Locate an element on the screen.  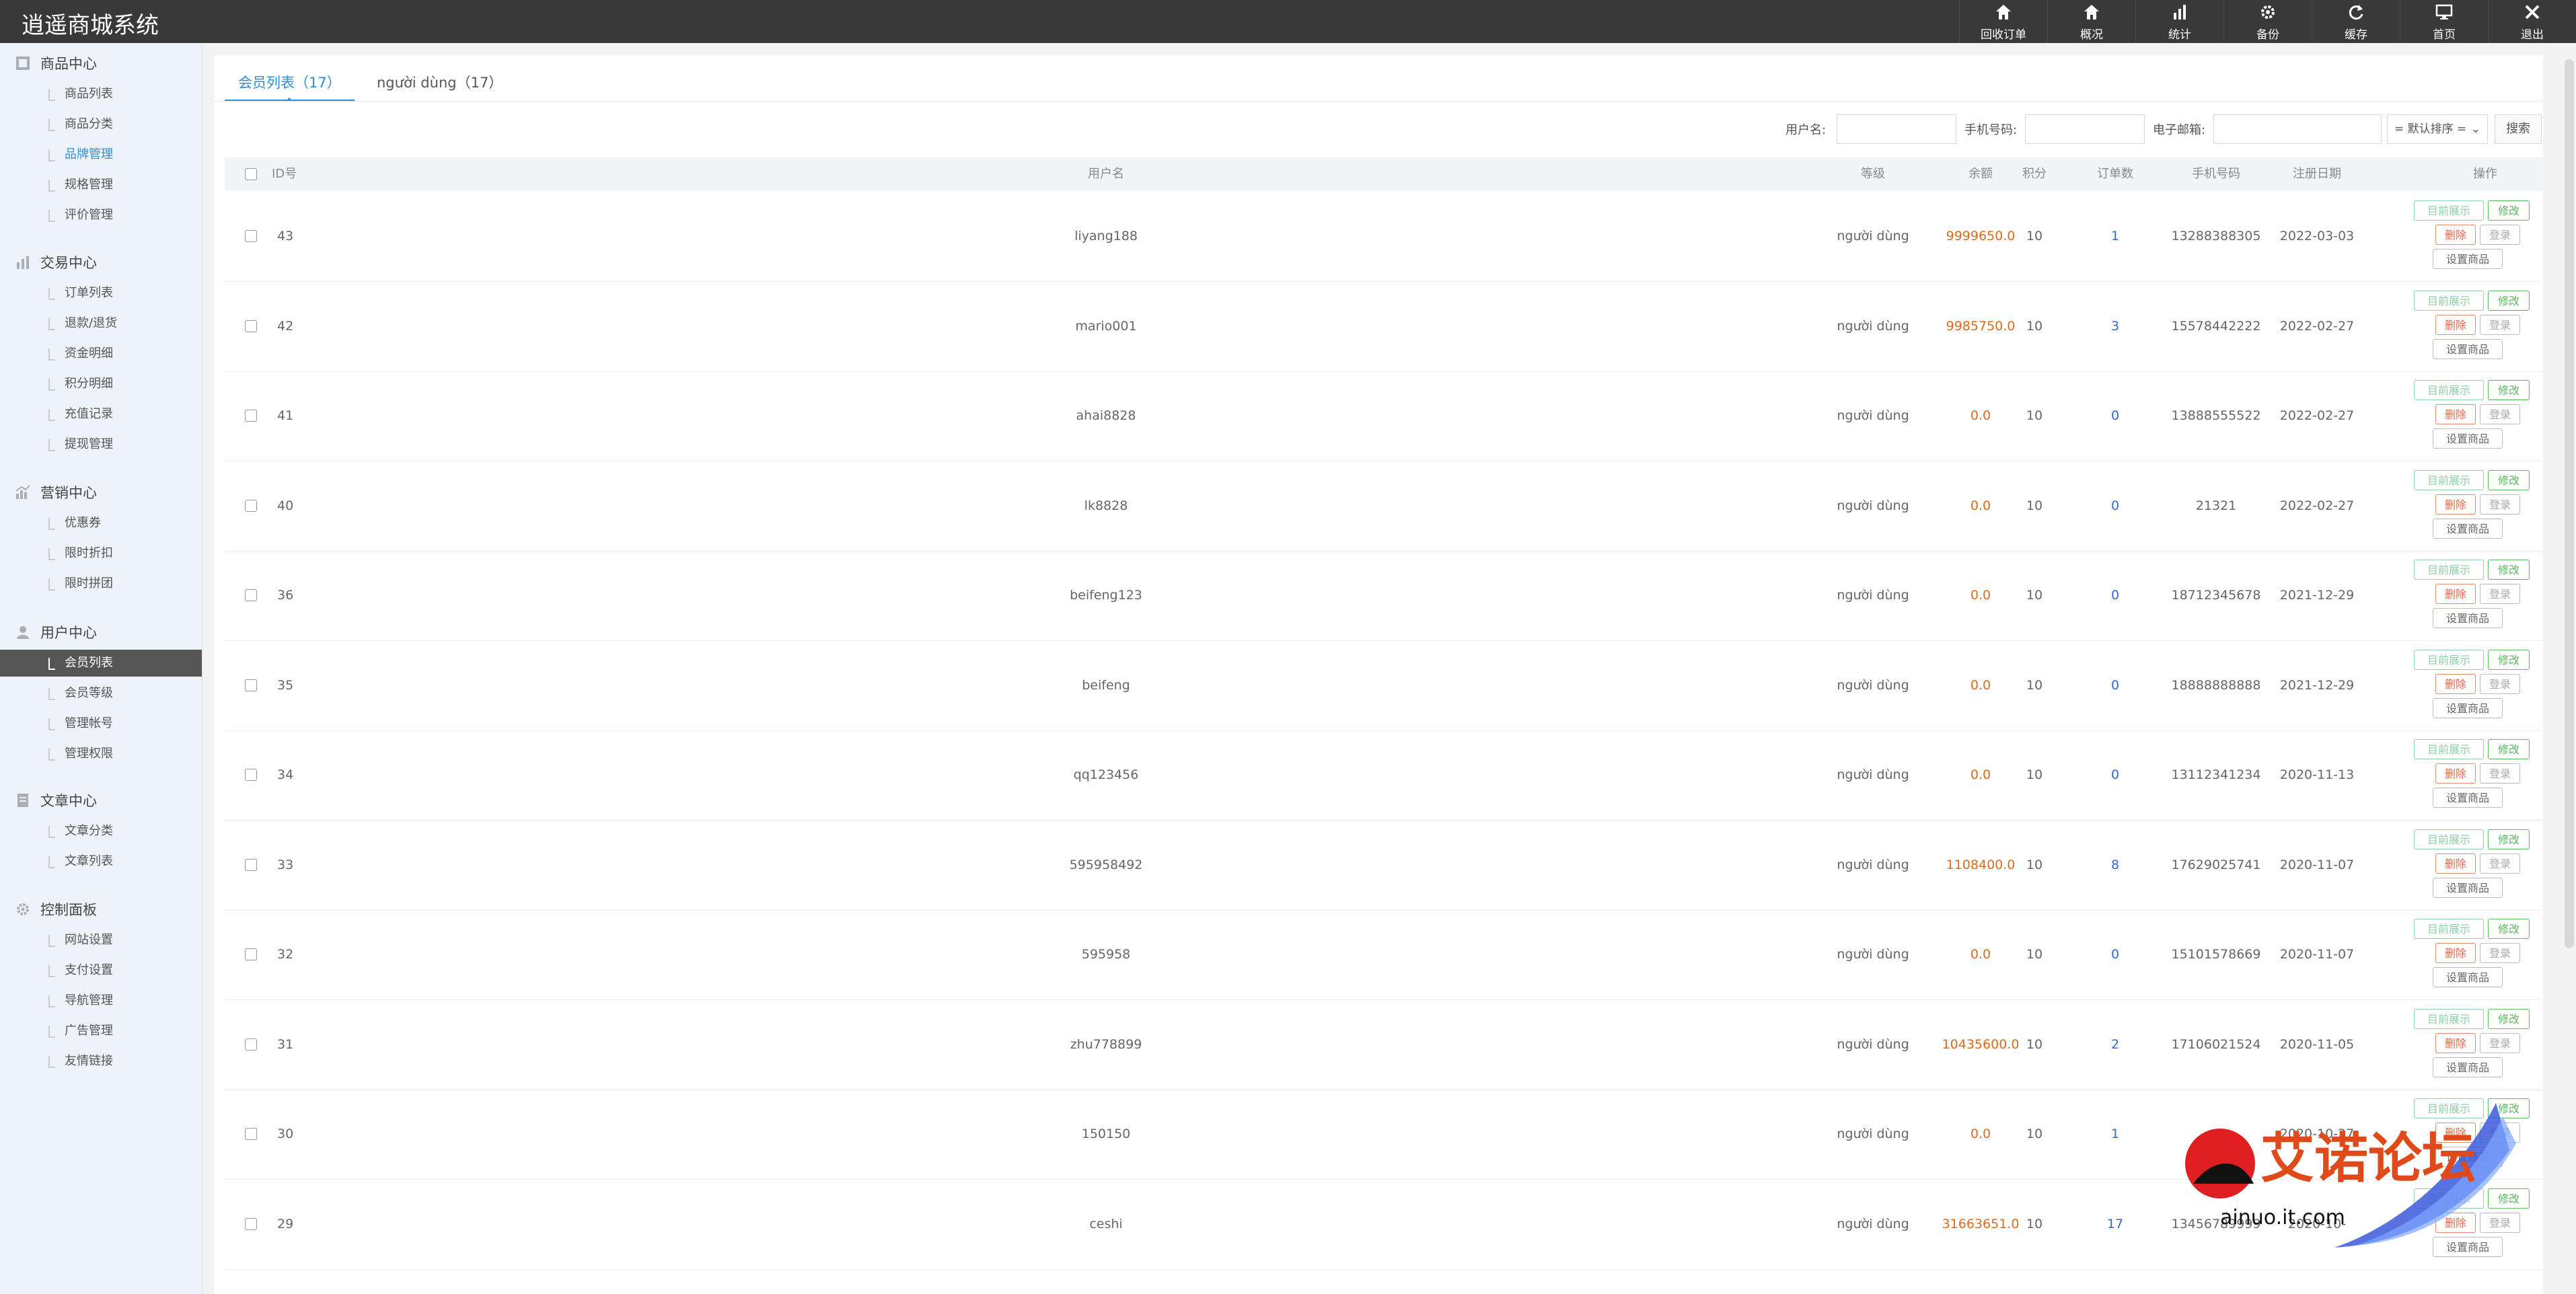
tab-user-list: người dùng（17） is located at coordinates (440, 83).